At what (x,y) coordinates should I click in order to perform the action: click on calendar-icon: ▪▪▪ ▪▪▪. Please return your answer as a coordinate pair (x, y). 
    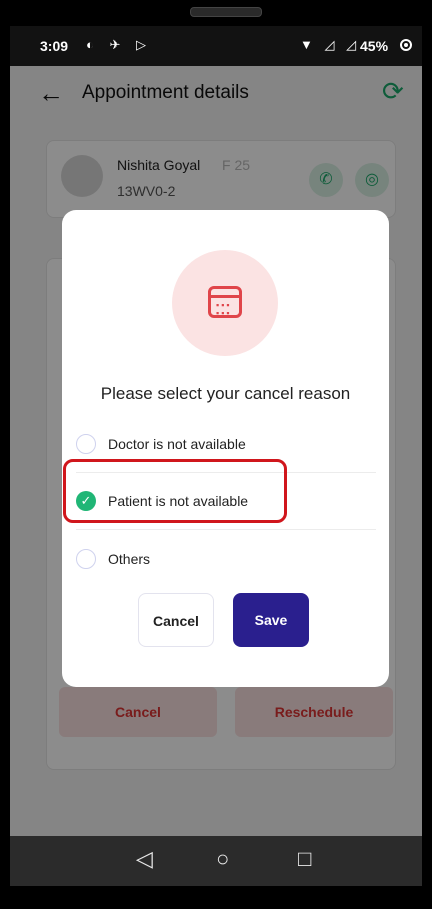
    Looking at the image, I should click on (225, 302).